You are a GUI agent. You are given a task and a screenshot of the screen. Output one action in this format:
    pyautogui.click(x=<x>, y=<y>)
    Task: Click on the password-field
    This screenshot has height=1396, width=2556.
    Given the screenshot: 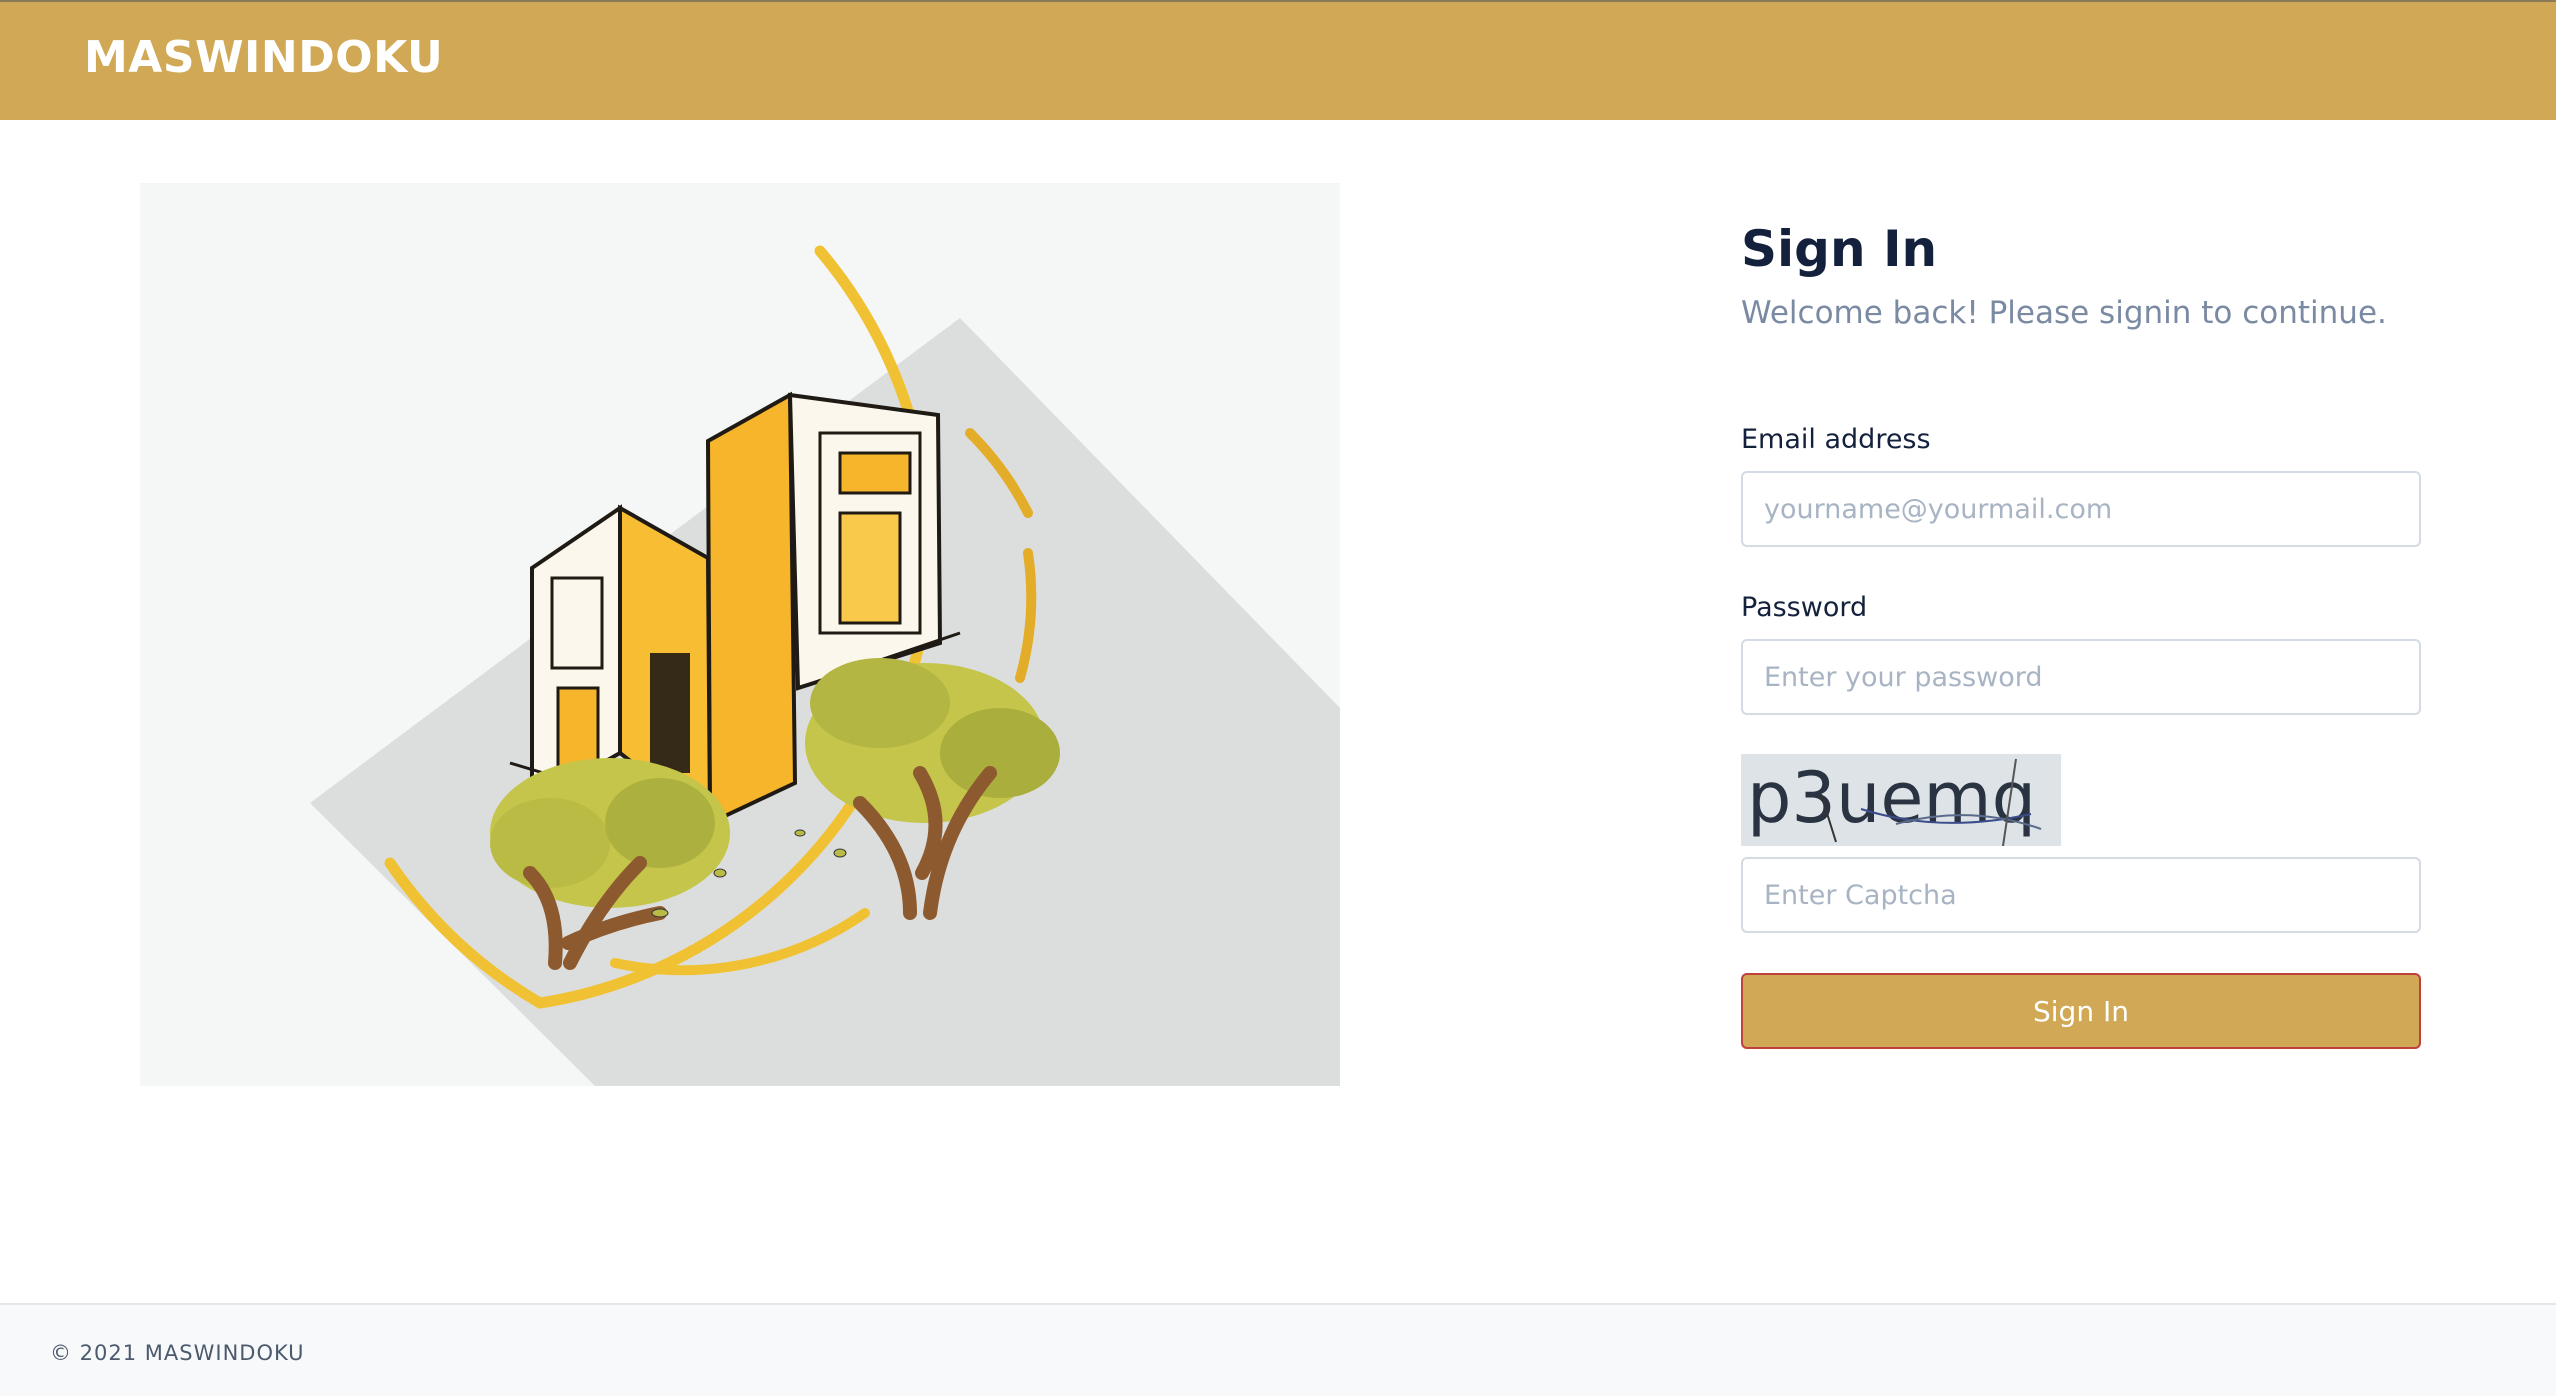 What is the action you would take?
    pyautogui.click(x=2081, y=677)
    